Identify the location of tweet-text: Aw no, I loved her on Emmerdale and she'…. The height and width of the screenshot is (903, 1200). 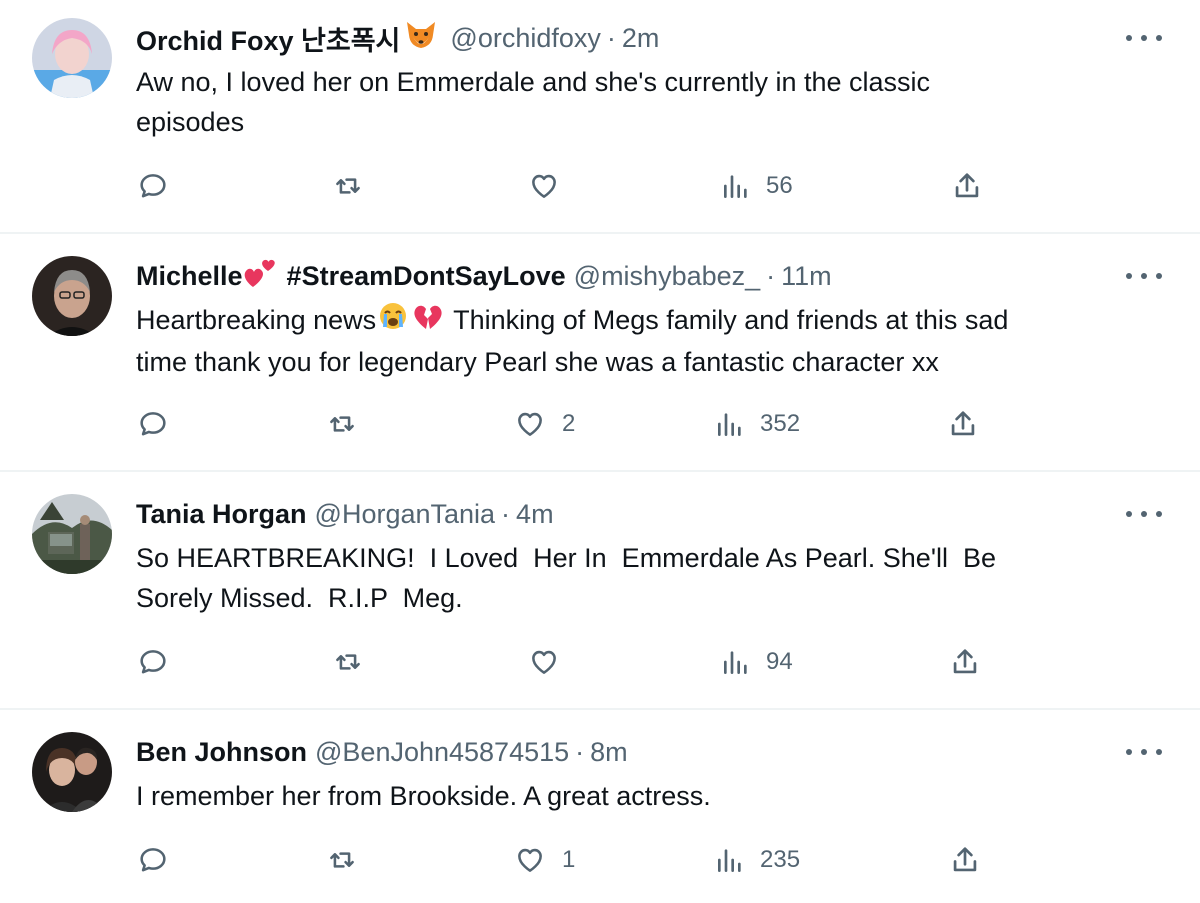
(533, 102).